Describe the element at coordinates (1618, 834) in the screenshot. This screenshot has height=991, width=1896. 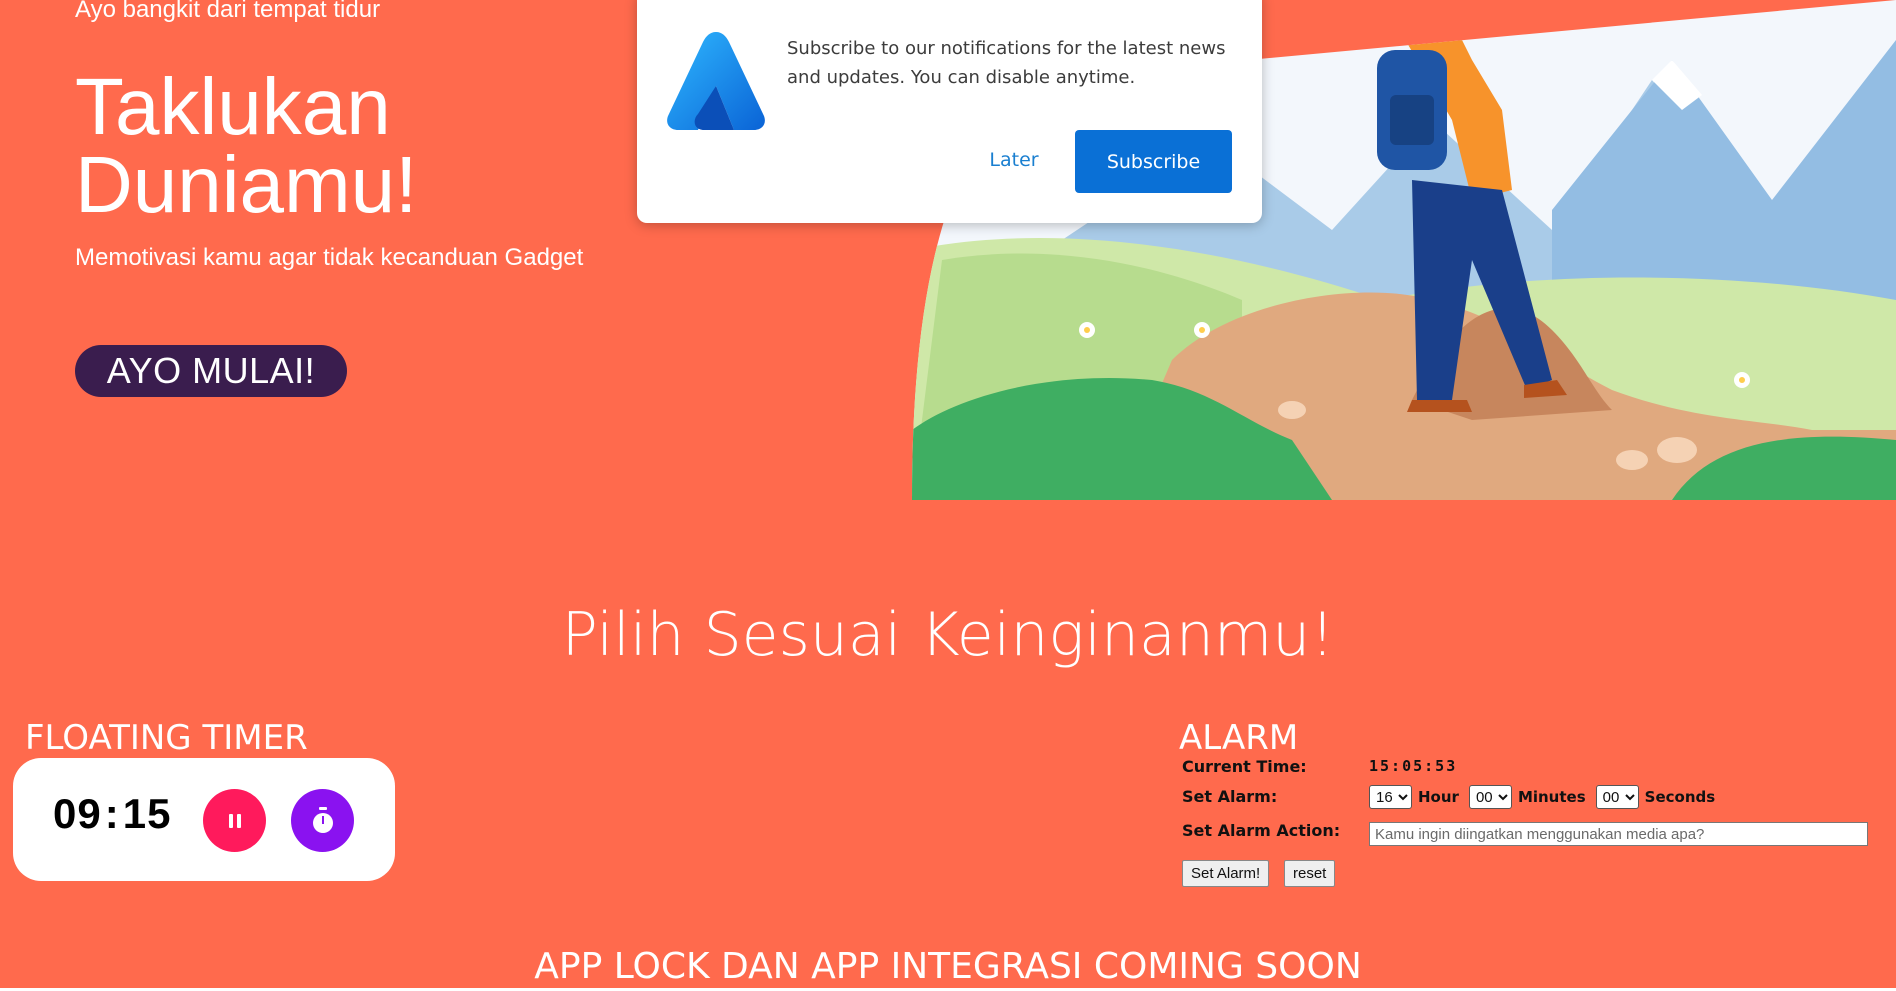
I see `alarm-action-input` at that location.